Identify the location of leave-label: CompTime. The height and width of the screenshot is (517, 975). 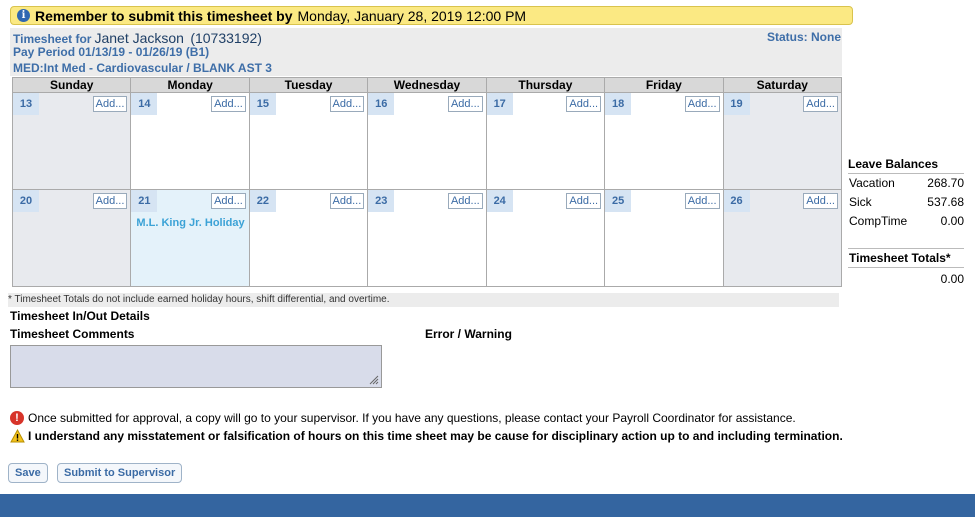
(878, 221).